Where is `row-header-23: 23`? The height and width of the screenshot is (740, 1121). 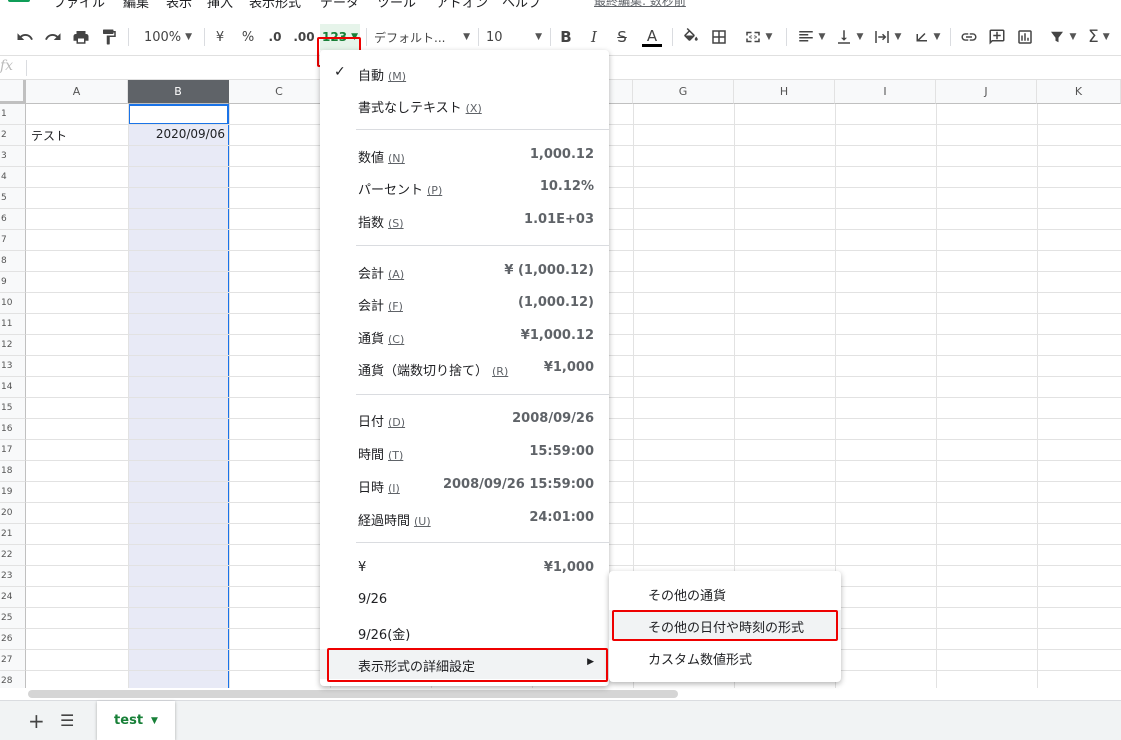
row-header-23: 23 is located at coordinates (13, 576).